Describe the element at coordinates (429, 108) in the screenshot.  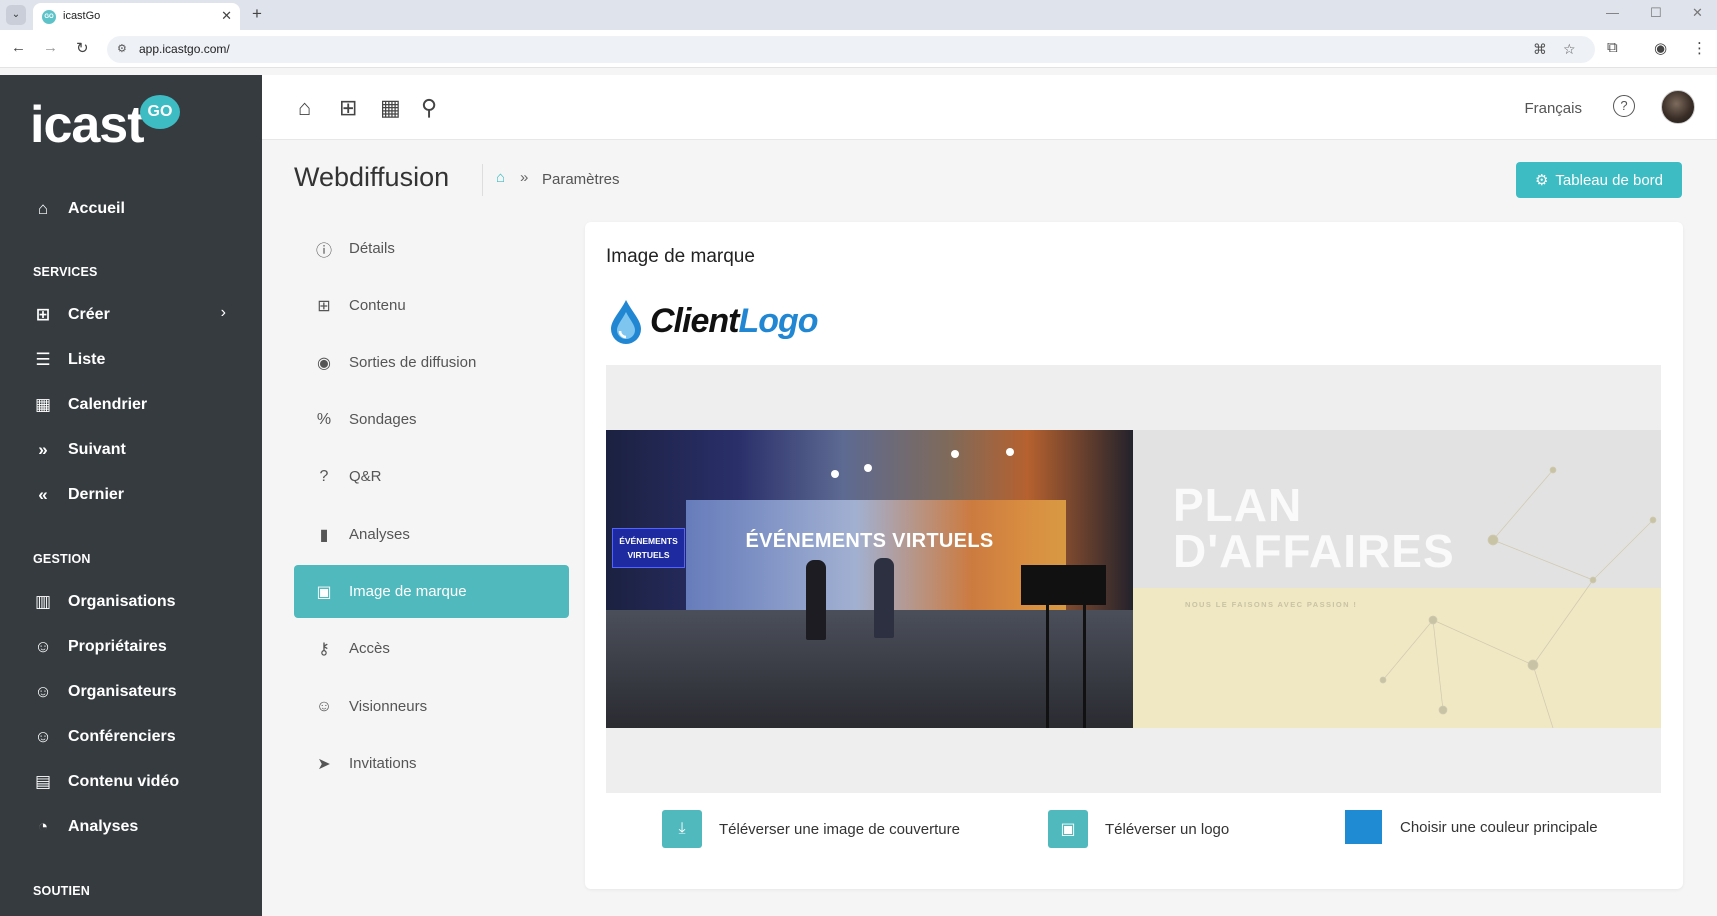
I see `search-icon: ⚲` at that location.